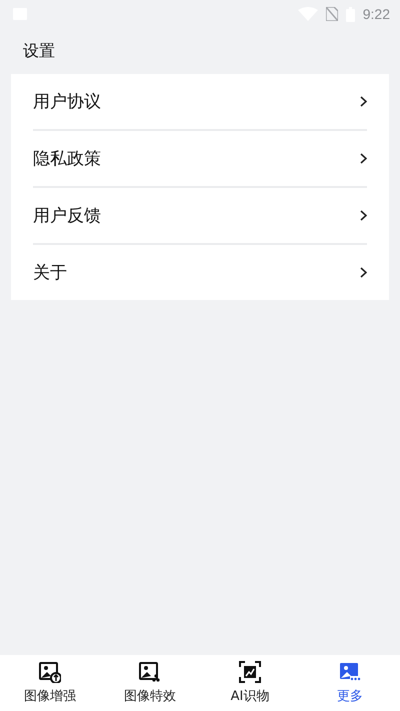 The width and height of the screenshot is (400, 711). What do you see at coordinates (150, 683) in the screenshot?
I see `tab: 图像特效` at bounding box center [150, 683].